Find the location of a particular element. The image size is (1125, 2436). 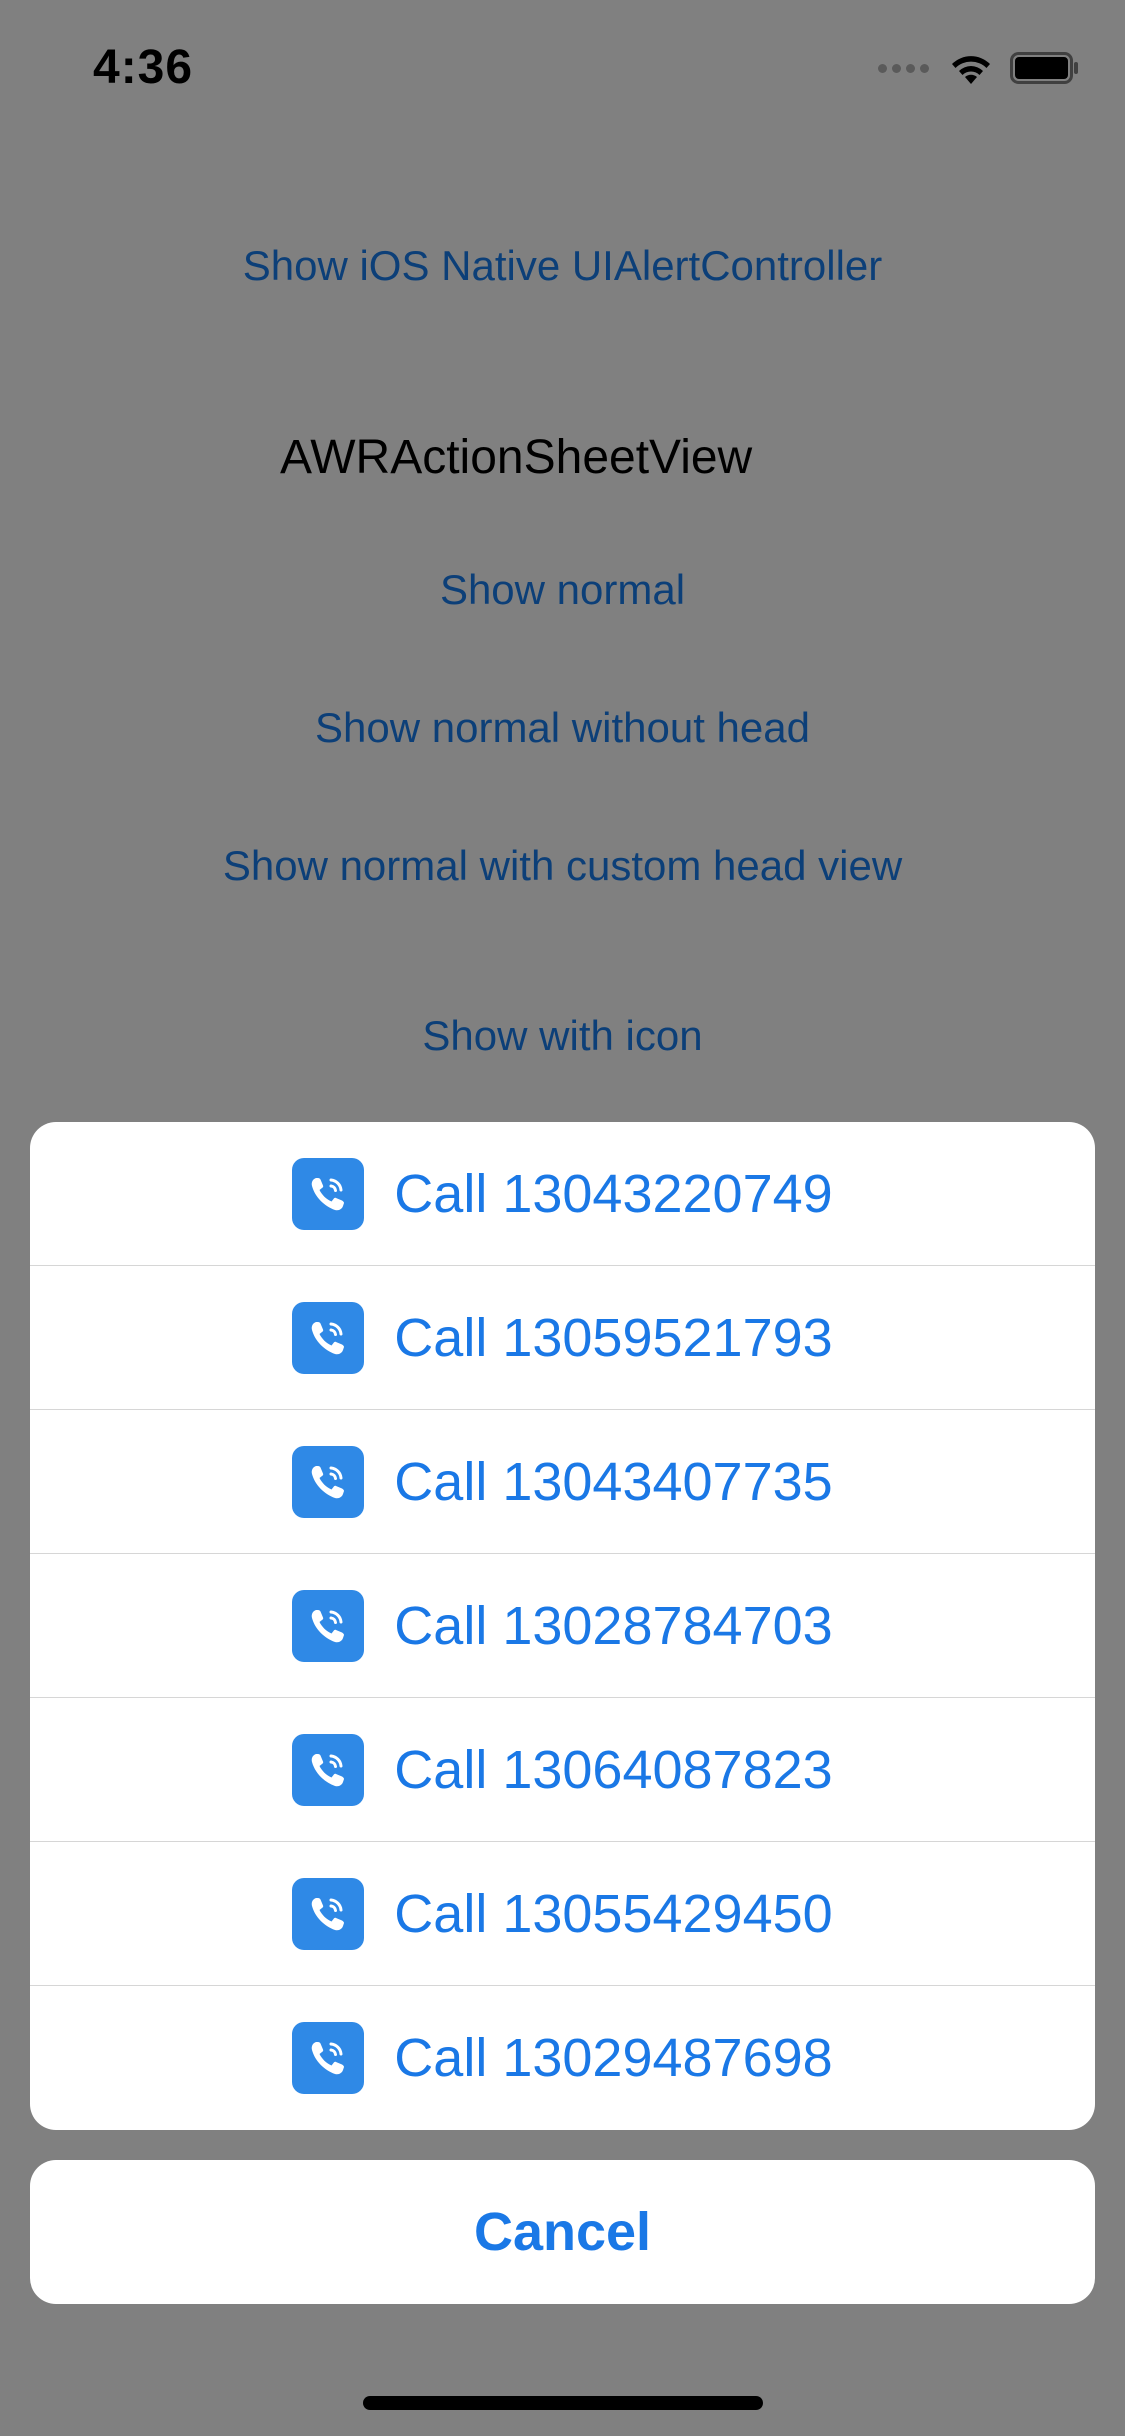

action-item-call-4: Call 13028784703 is located at coordinates (562, 1626).